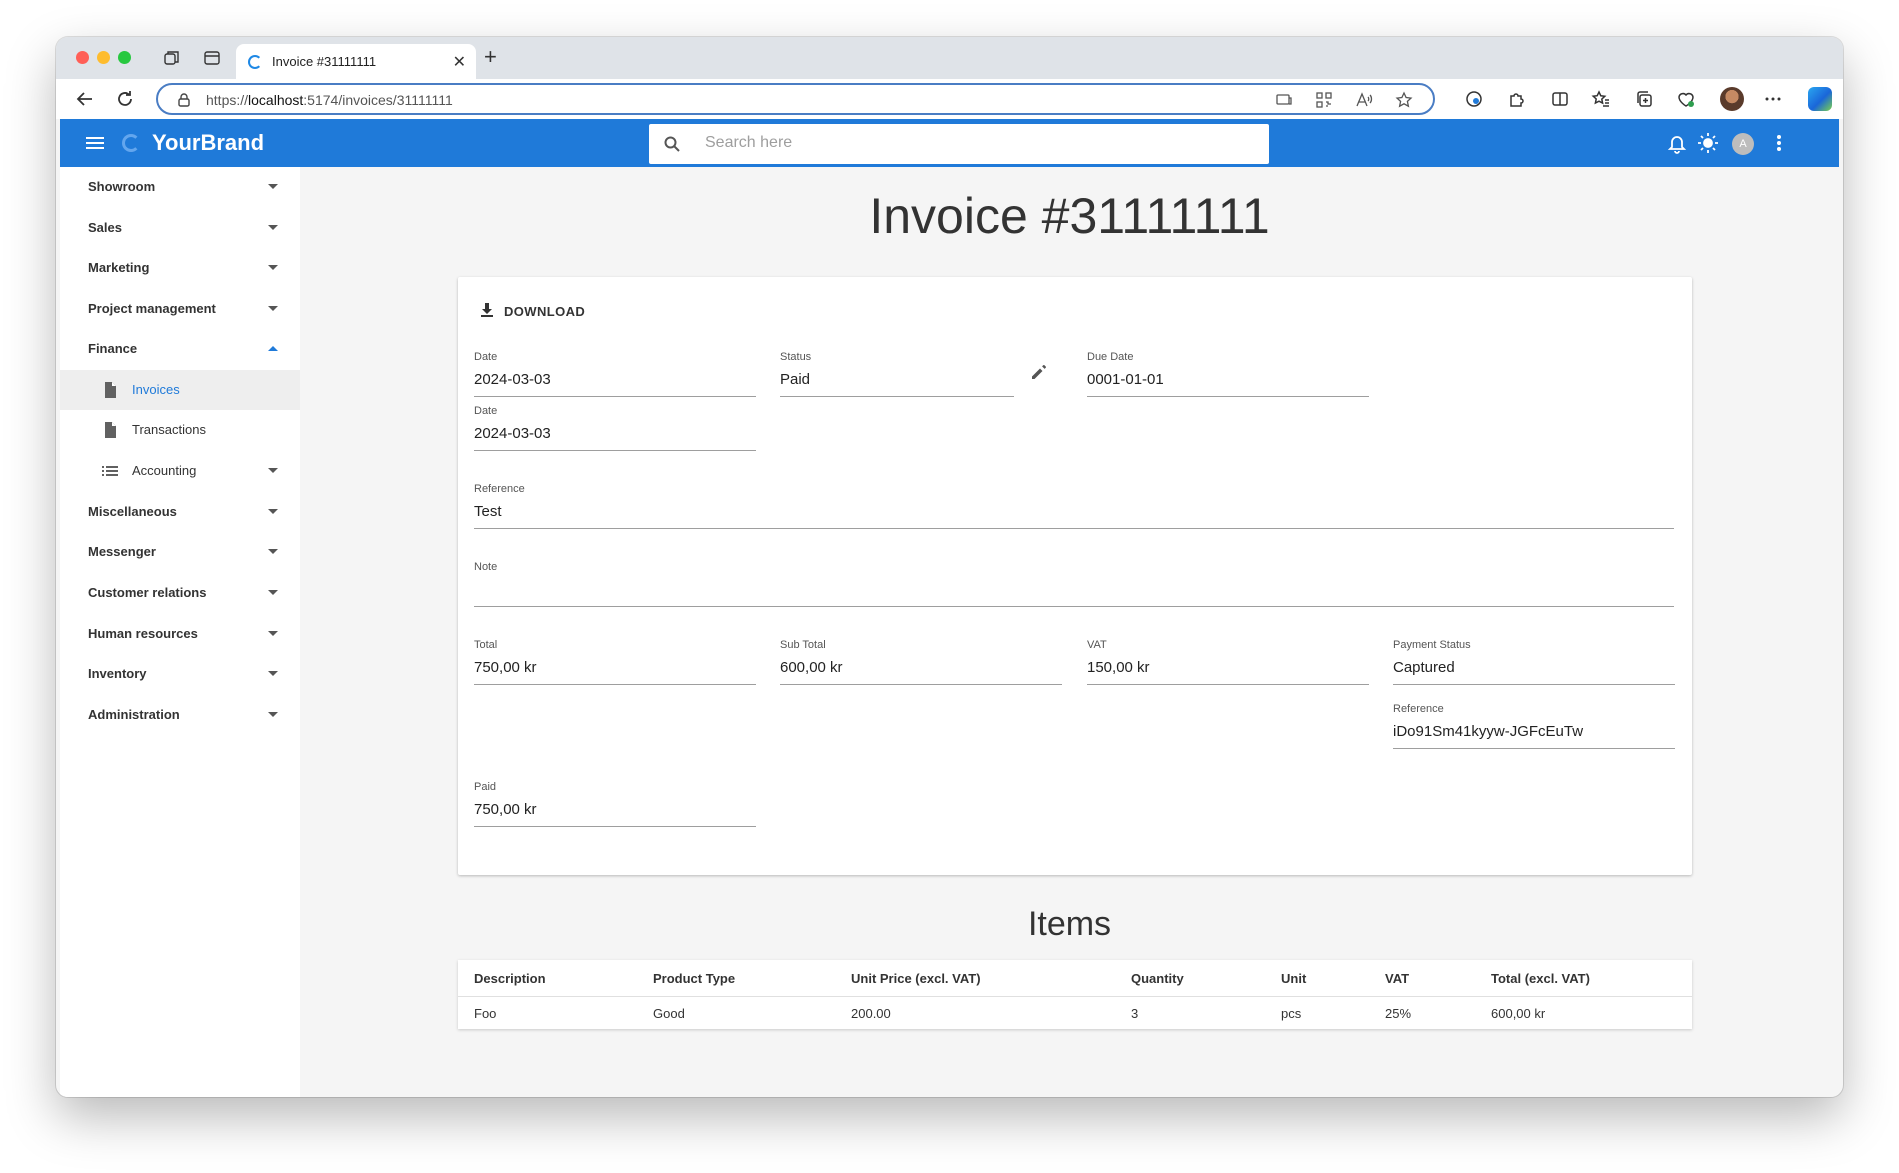 This screenshot has width=1899, height=1173. I want to click on sidebar-item-showroom: Showroom, so click(180, 187).